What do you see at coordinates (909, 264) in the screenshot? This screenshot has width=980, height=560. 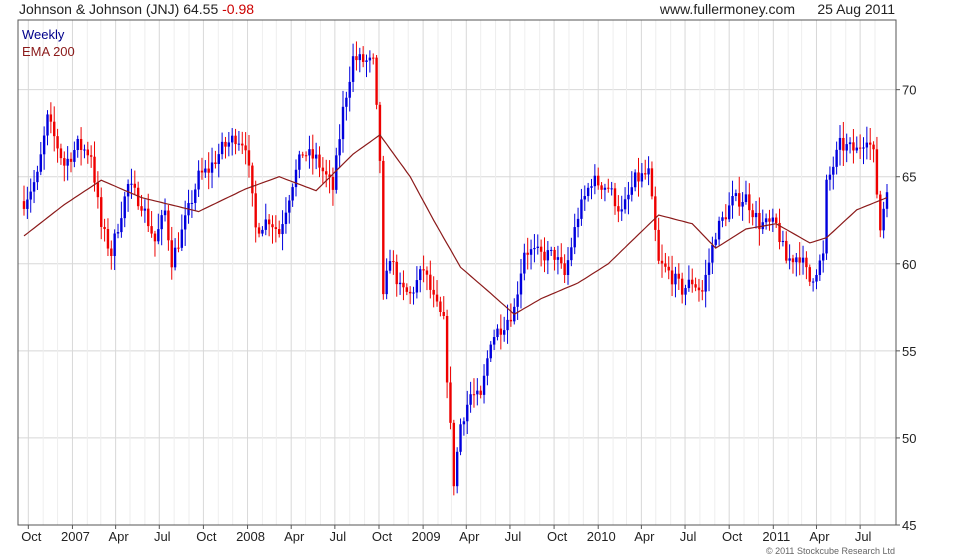 I see `y-tick-label: 60` at bounding box center [909, 264].